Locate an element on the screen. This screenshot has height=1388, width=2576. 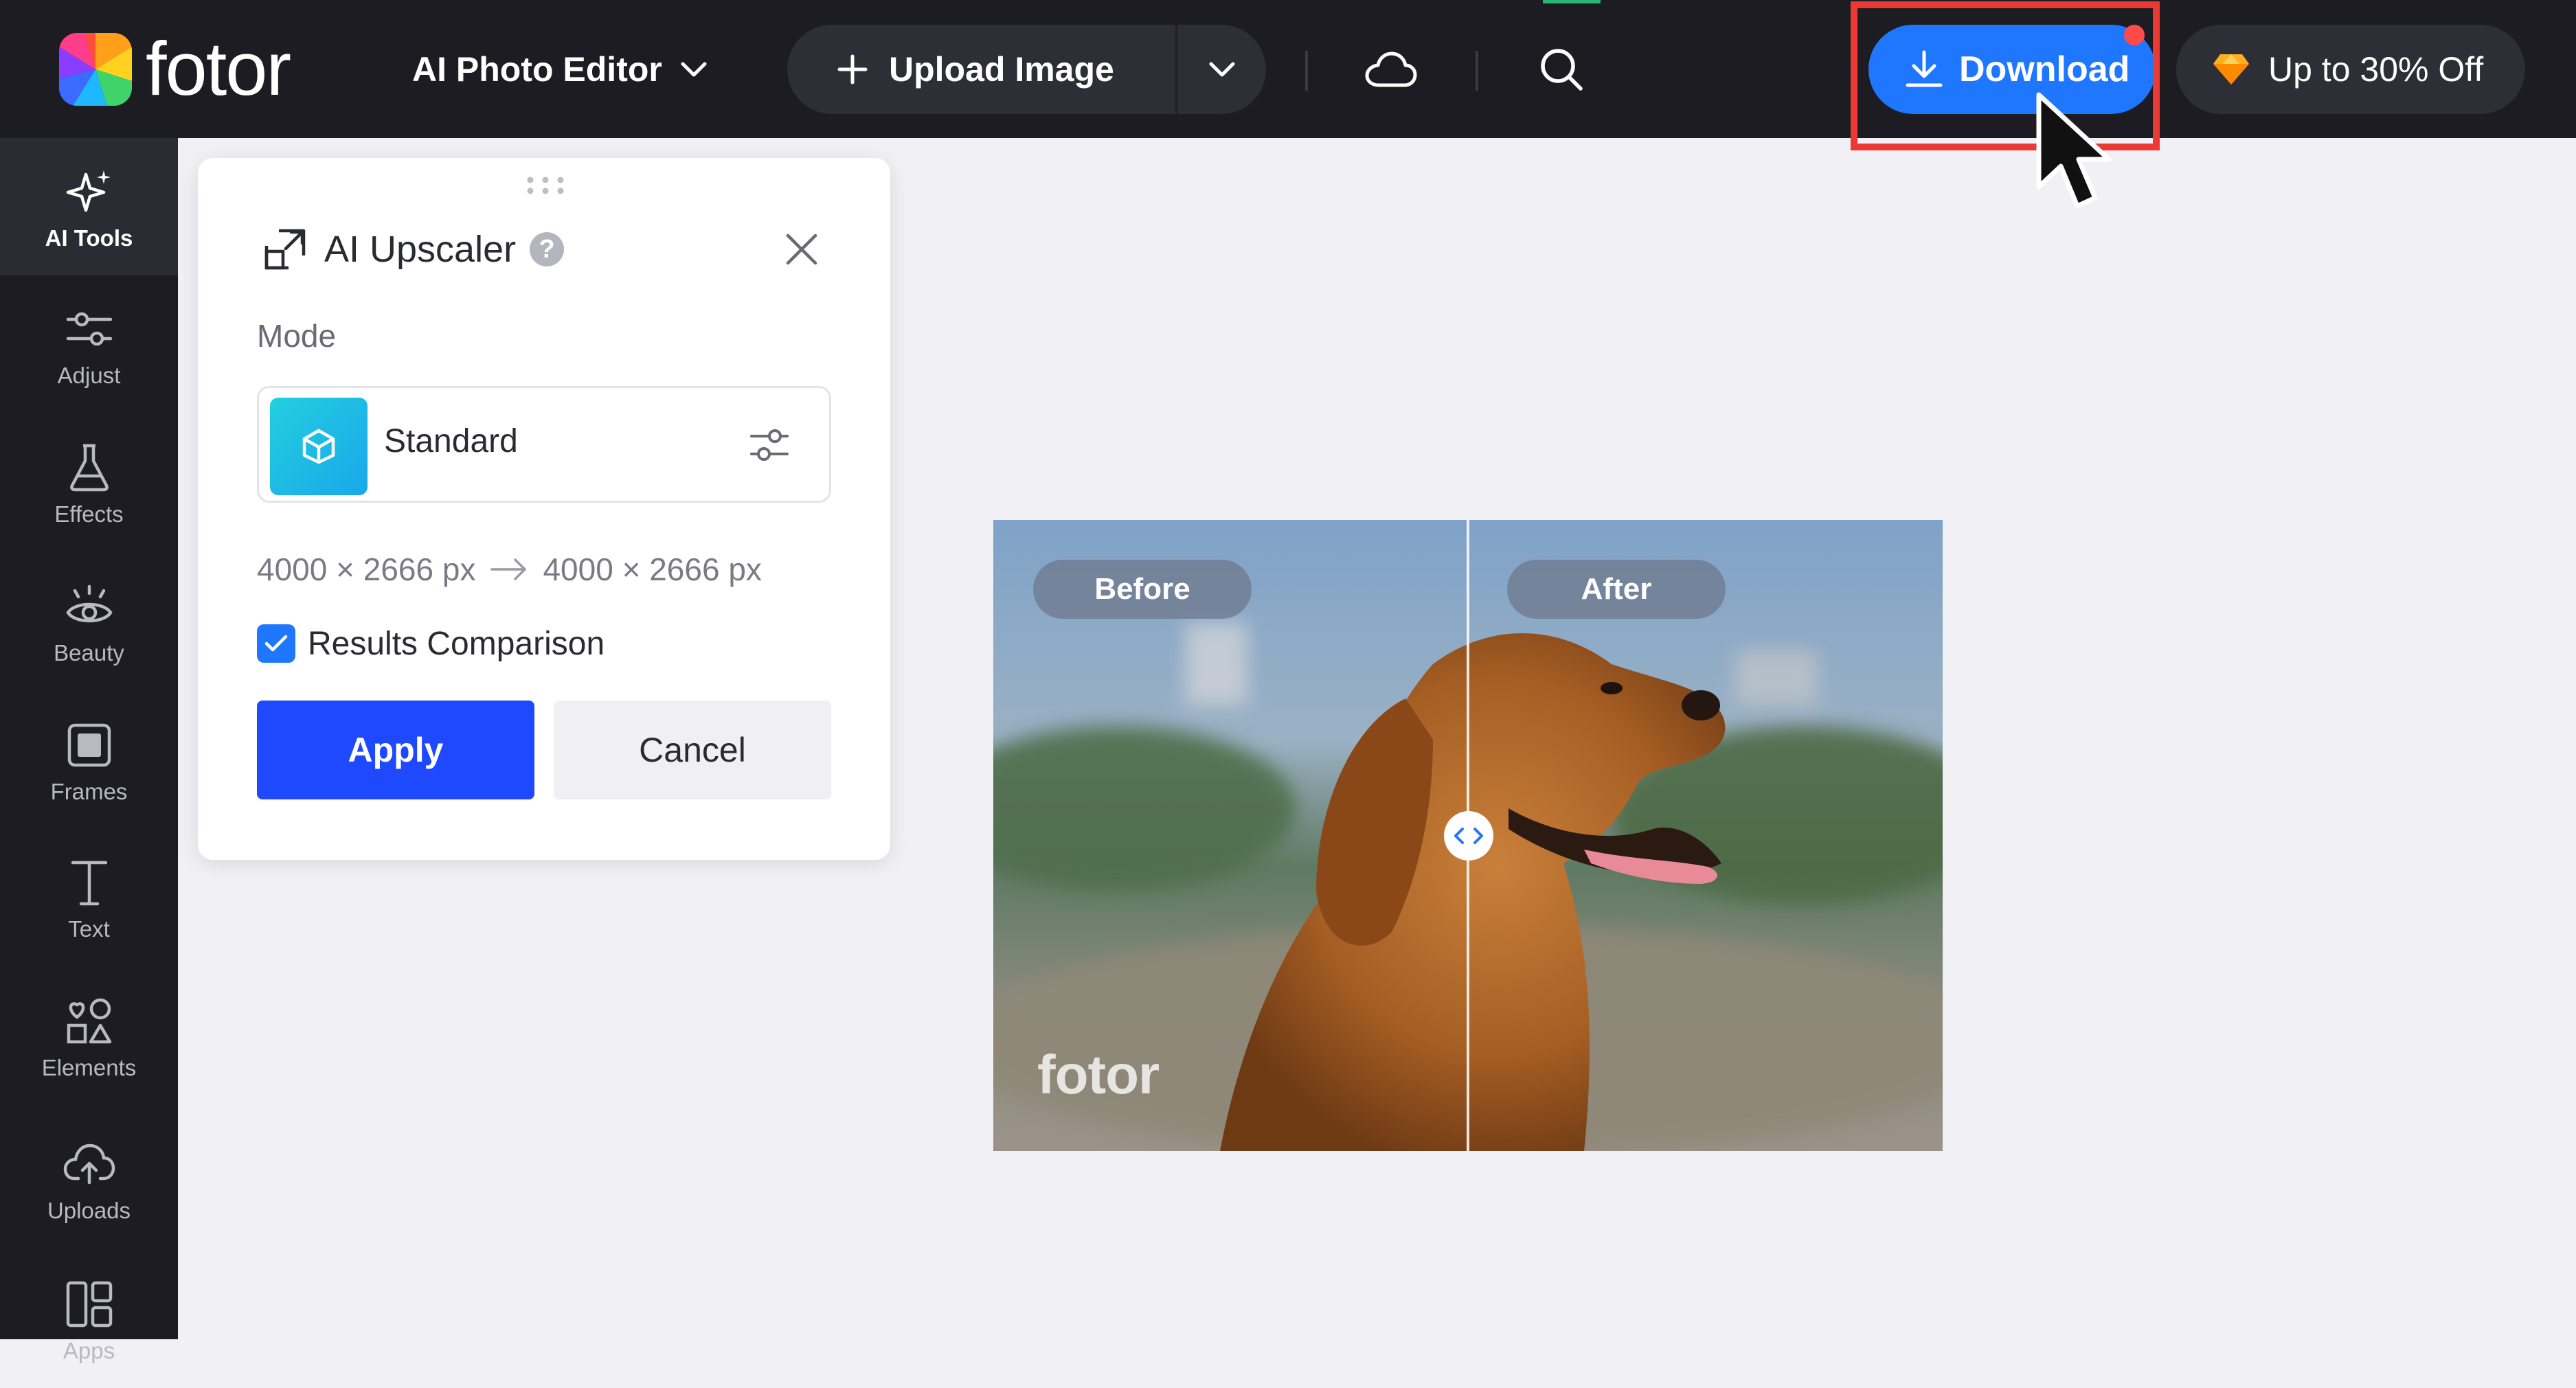
panel-header: AI Upscaler ? is located at coordinates (414, 250).